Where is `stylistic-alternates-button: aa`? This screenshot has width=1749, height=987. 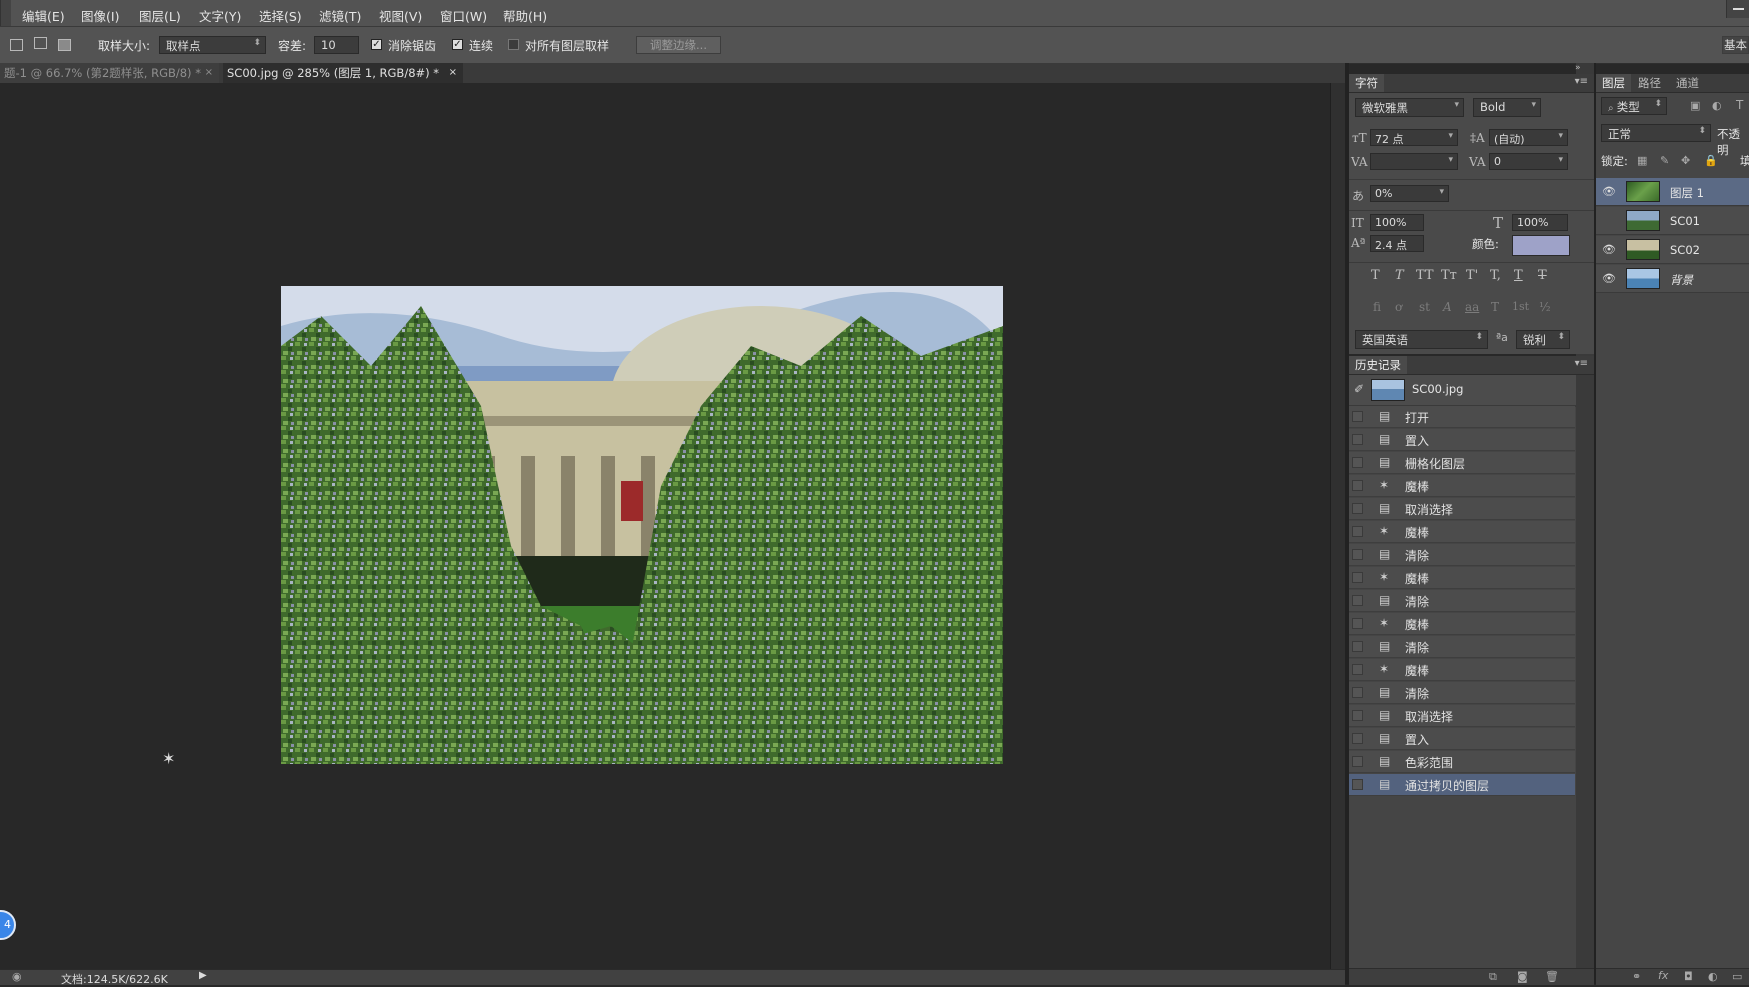 stylistic-alternates-button: aa is located at coordinates (1472, 307).